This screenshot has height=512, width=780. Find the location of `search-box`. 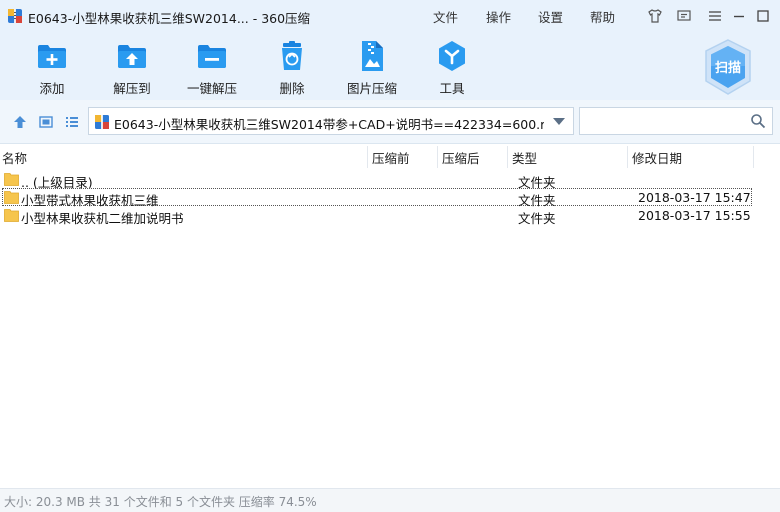

search-box is located at coordinates (676, 121).